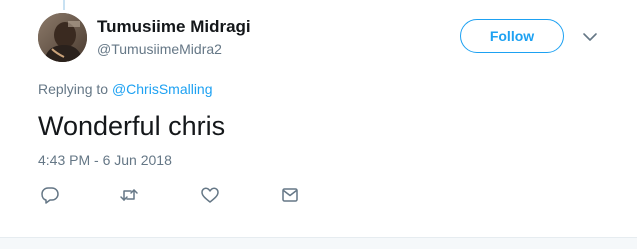 This screenshot has width=637, height=249. What do you see at coordinates (174, 27) in the screenshot?
I see `user-display-name: Tumusiime Midragi` at bounding box center [174, 27].